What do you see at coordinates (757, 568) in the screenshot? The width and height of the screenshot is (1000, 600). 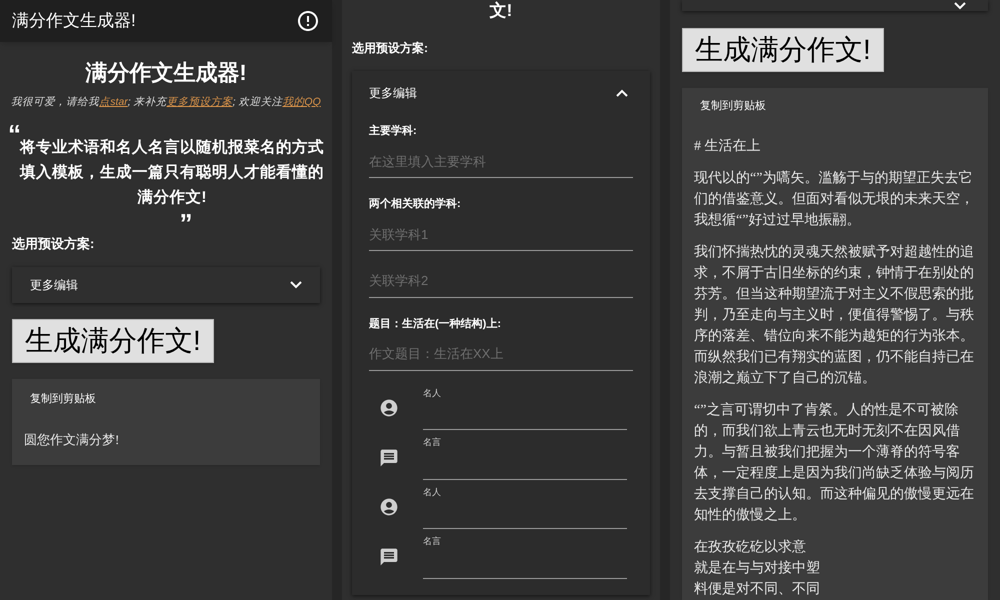 I see `essay-line: 就是在与与对接中塑` at bounding box center [757, 568].